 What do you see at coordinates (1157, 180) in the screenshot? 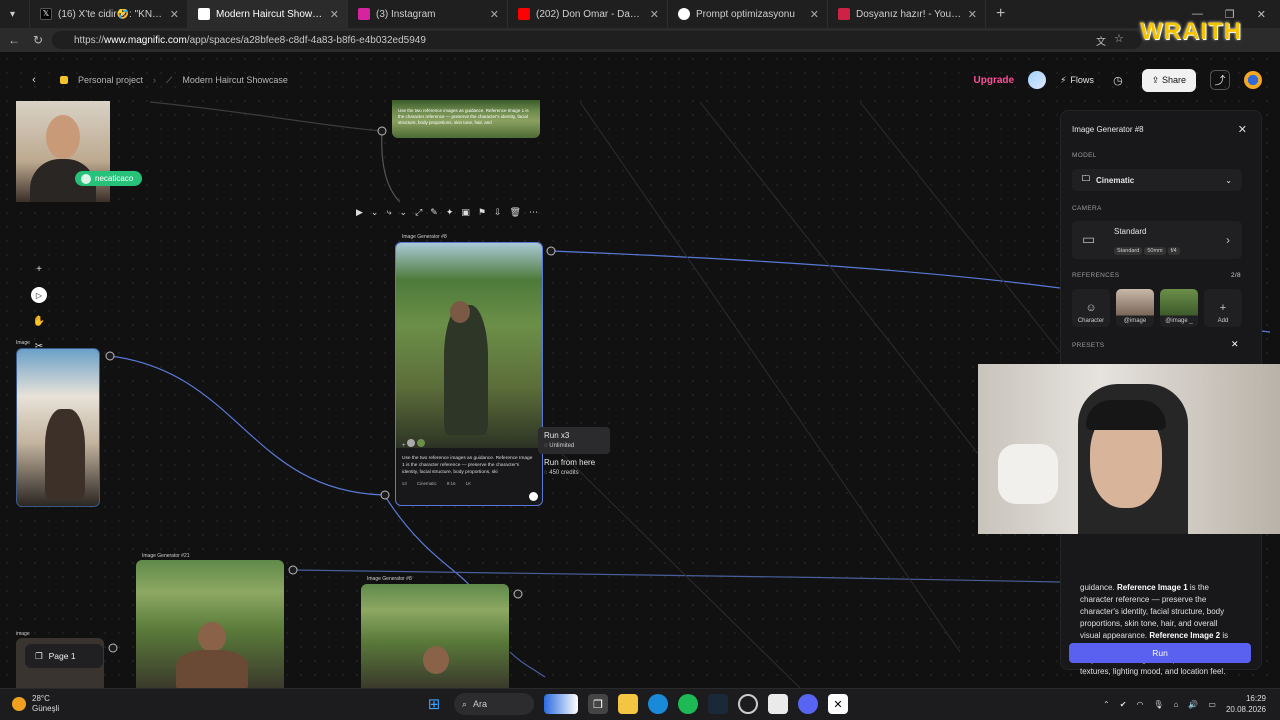
I see `model-select: 🗀 Cinematic ⌄` at bounding box center [1157, 180].